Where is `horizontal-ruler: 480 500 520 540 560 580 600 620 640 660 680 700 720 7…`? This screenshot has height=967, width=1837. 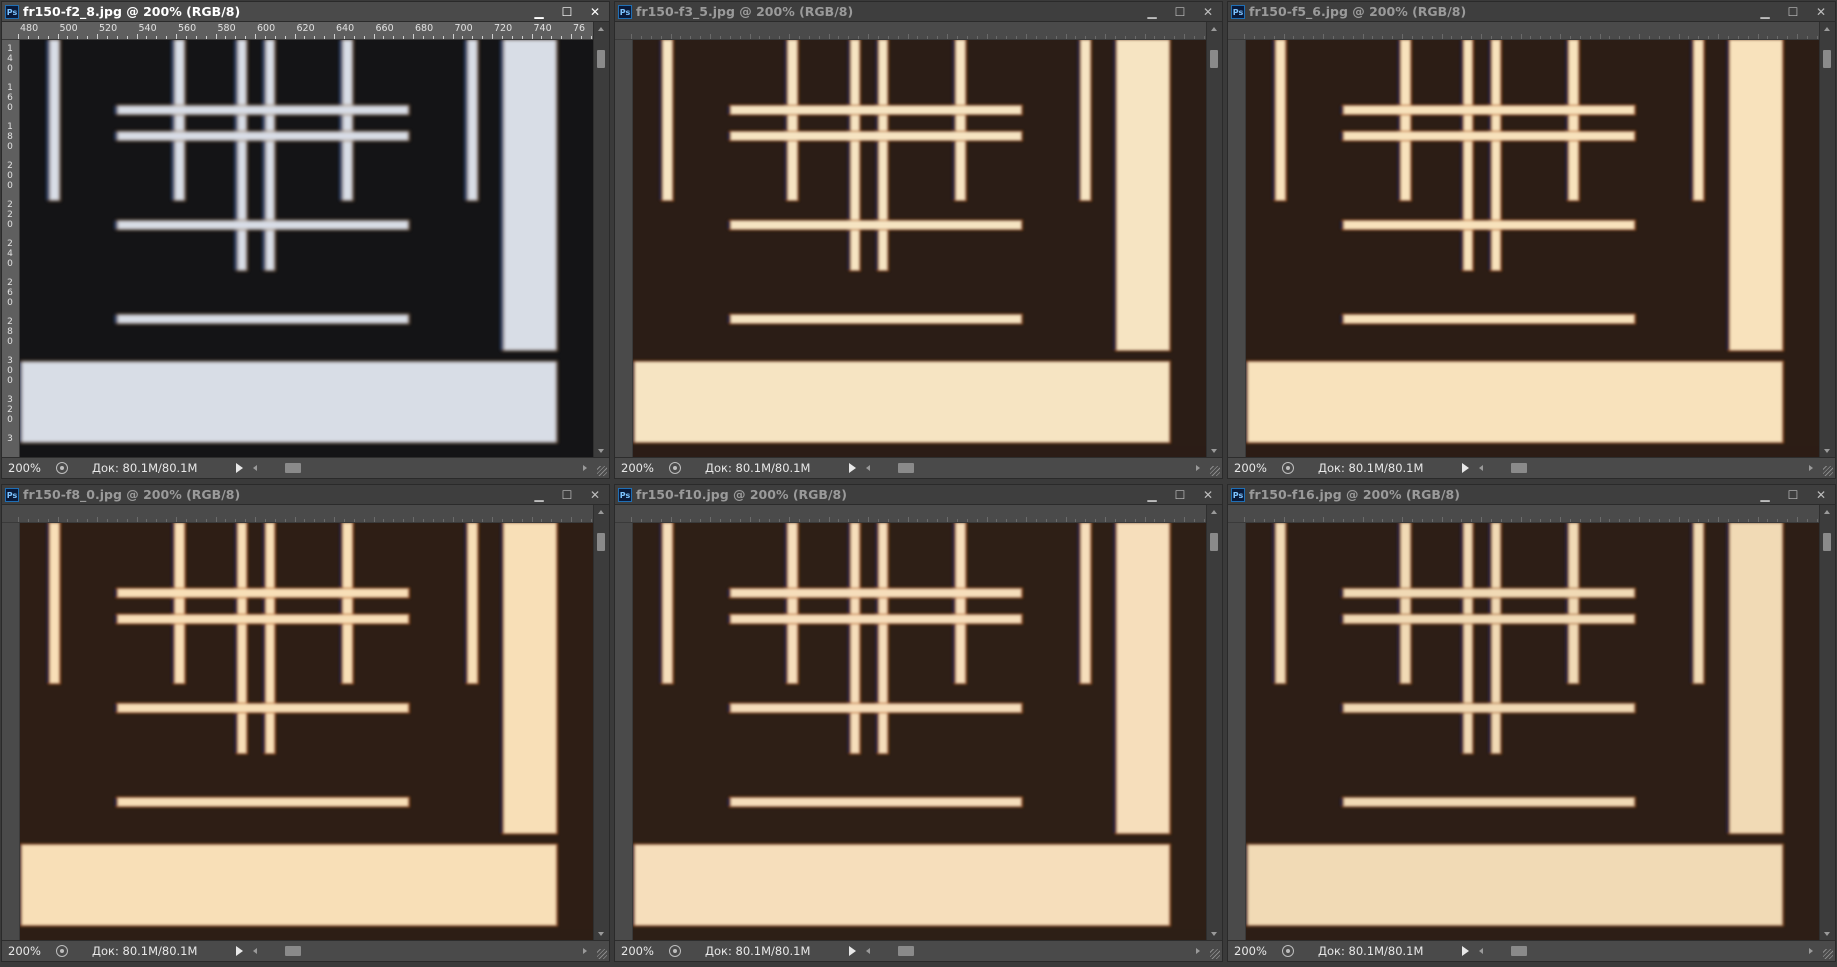 horizontal-ruler: 480 500 520 540 560 580 600 620 640 660 680 700 720 7… is located at coordinates (298, 31).